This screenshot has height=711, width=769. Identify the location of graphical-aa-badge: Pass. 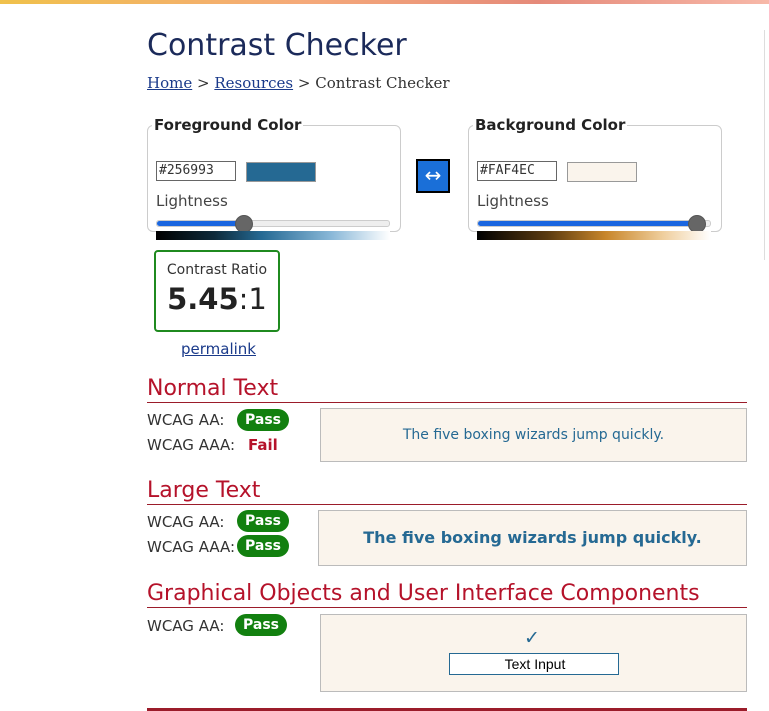
(261, 625).